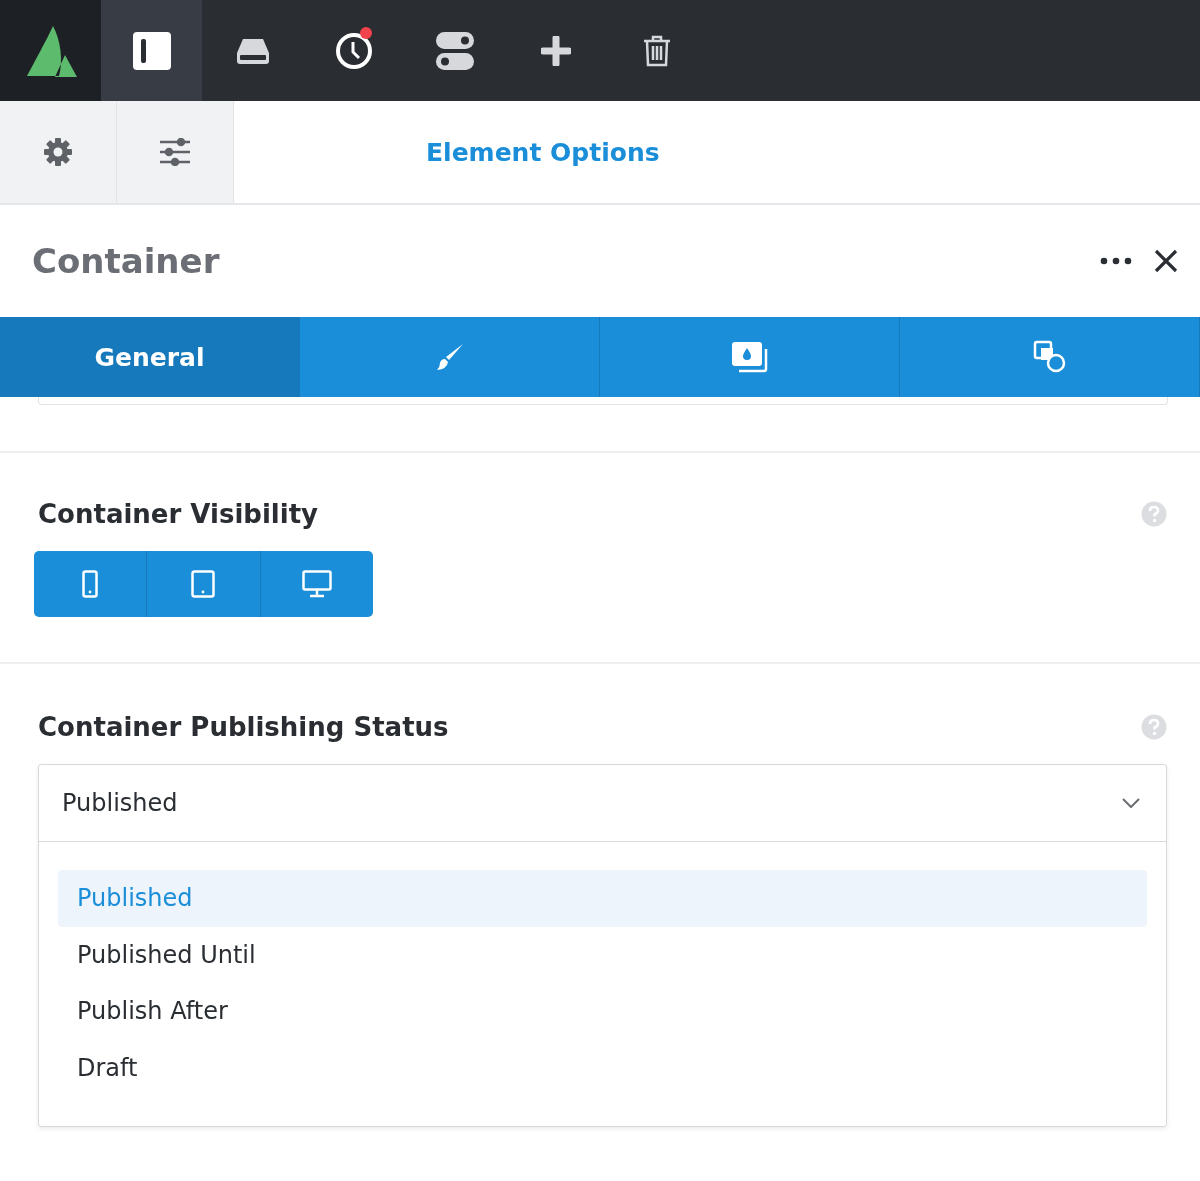 Image resolution: width=1200 pixels, height=1181 pixels. Describe the element at coordinates (353, 50) in the screenshot. I see `clock-icon` at that location.